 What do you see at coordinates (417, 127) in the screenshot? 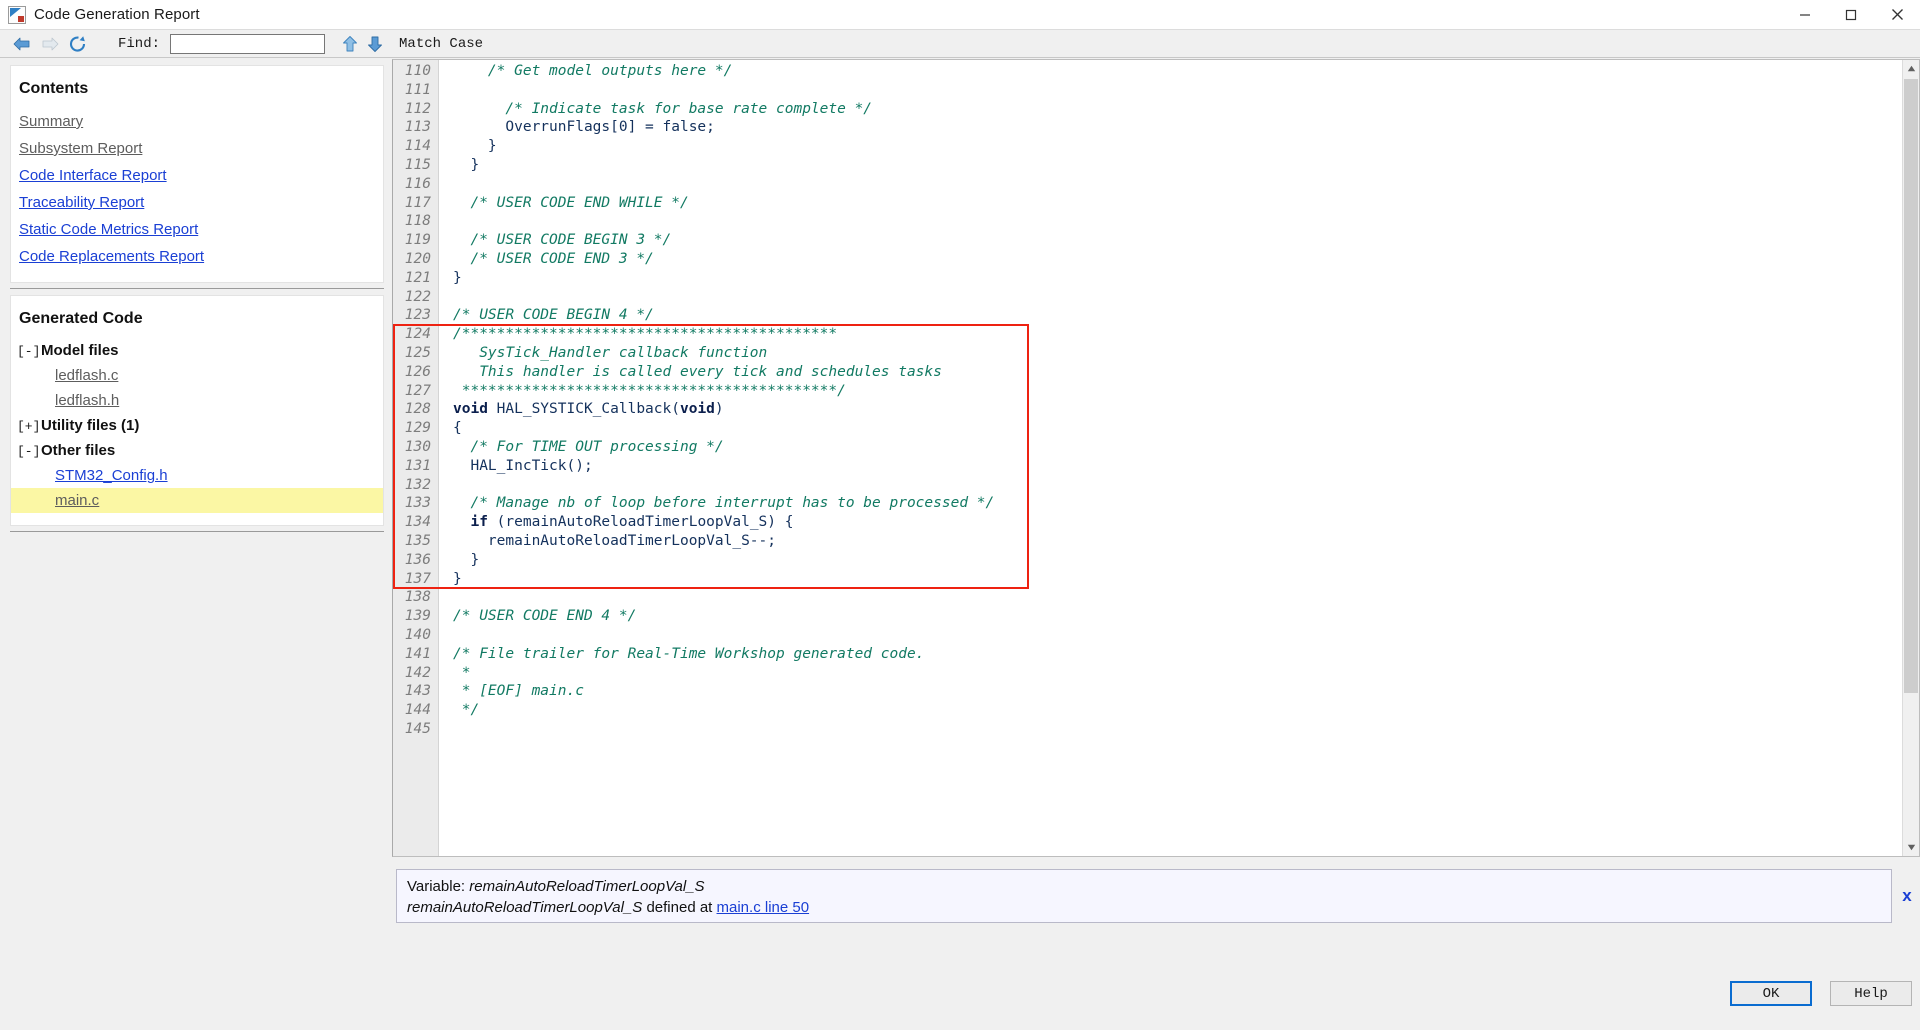
I see `line-number: 113` at bounding box center [417, 127].